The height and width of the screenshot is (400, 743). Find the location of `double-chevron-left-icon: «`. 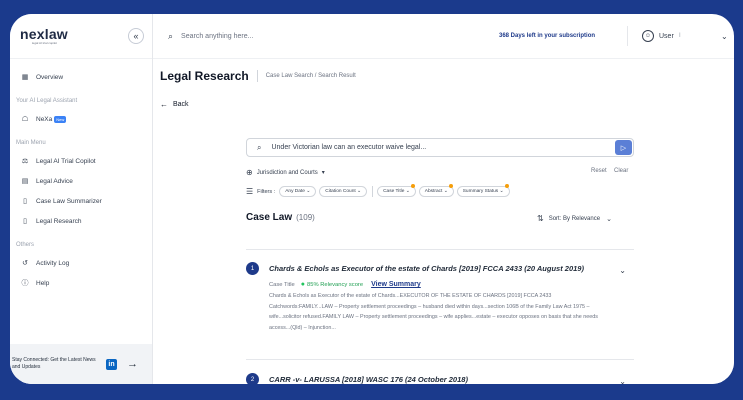

double-chevron-left-icon: « is located at coordinates (136, 36).